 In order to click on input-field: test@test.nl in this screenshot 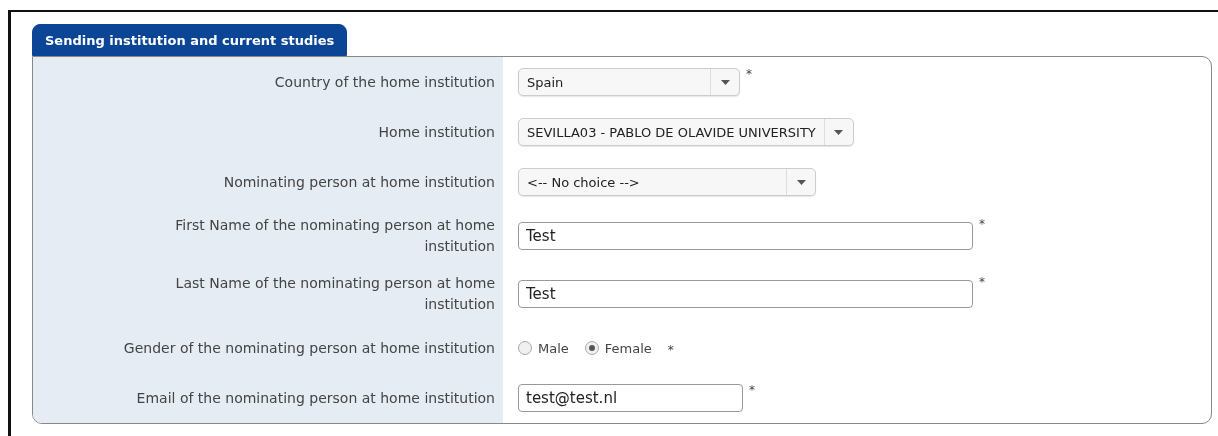, I will do `click(630, 398)`.